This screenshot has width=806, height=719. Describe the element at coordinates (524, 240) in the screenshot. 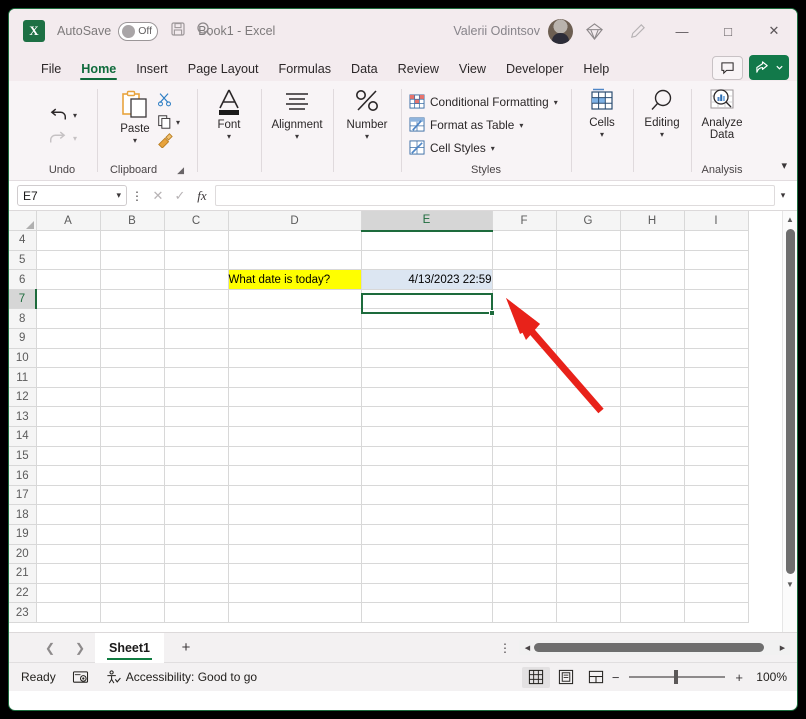

I see `cell-f4` at that location.